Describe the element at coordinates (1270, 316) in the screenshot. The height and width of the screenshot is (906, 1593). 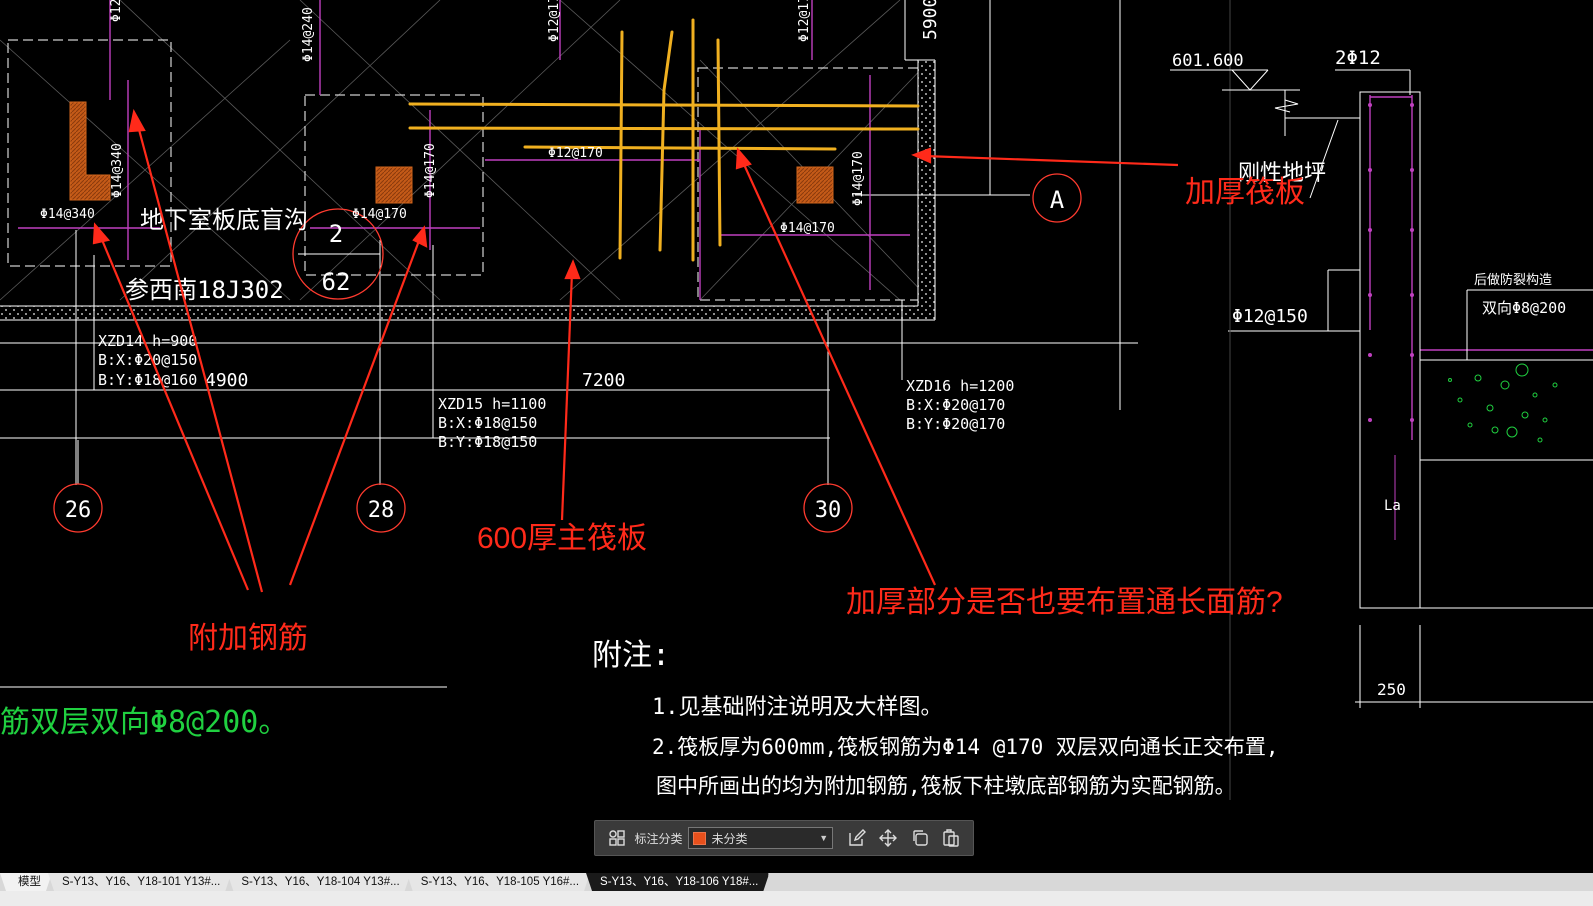
I see `rebar-phi12-150: Φ12@150` at that location.